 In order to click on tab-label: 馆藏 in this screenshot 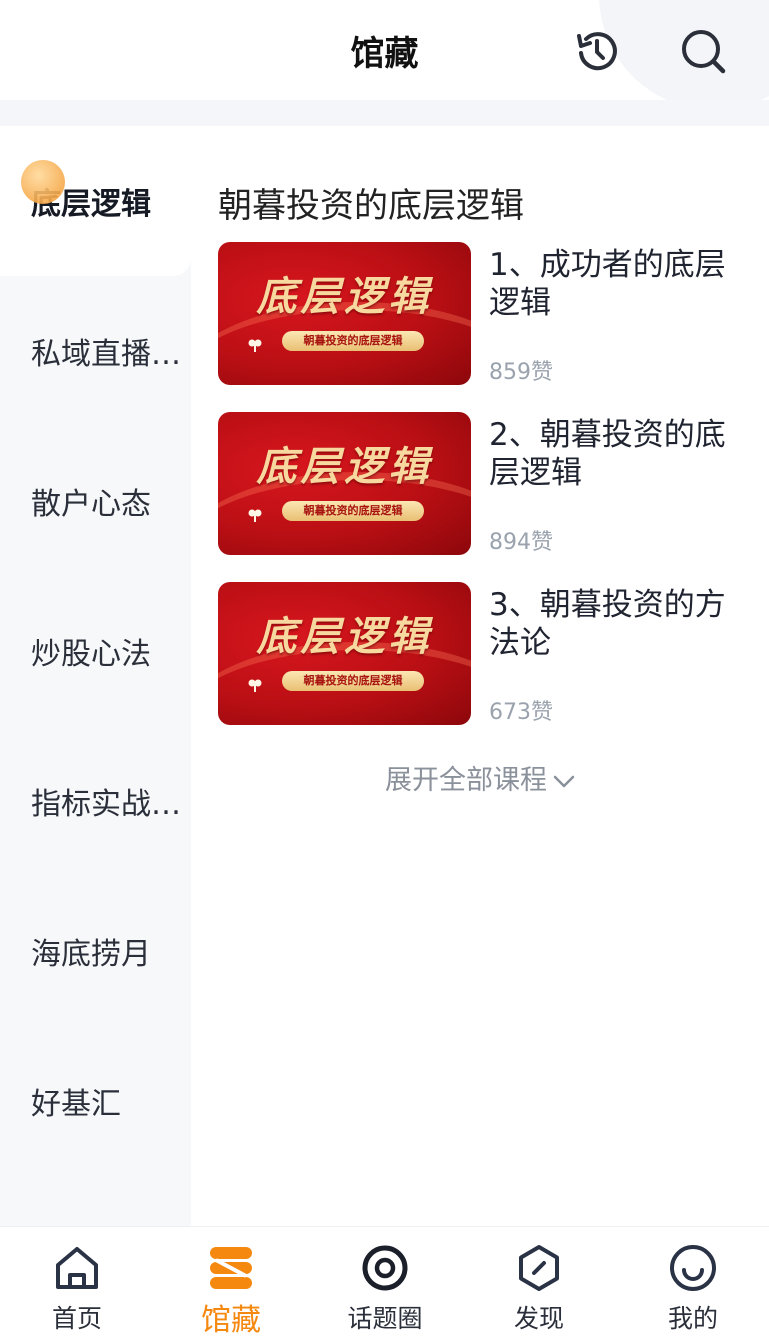, I will do `click(231, 1320)`.